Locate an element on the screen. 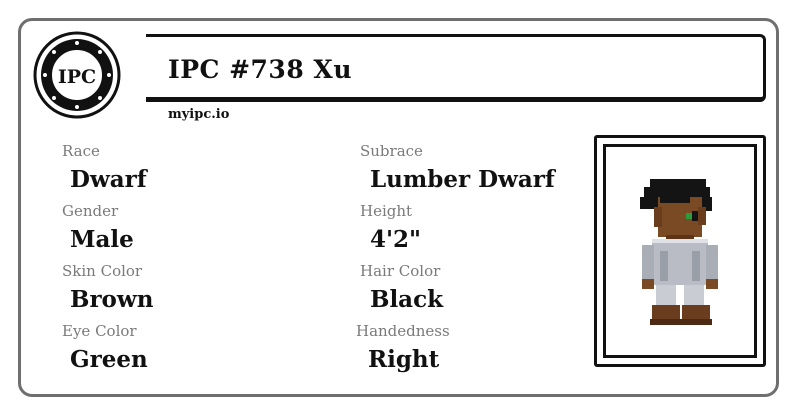 This screenshot has height=418, width=800. hair-color-value: Black is located at coordinates (407, 299).